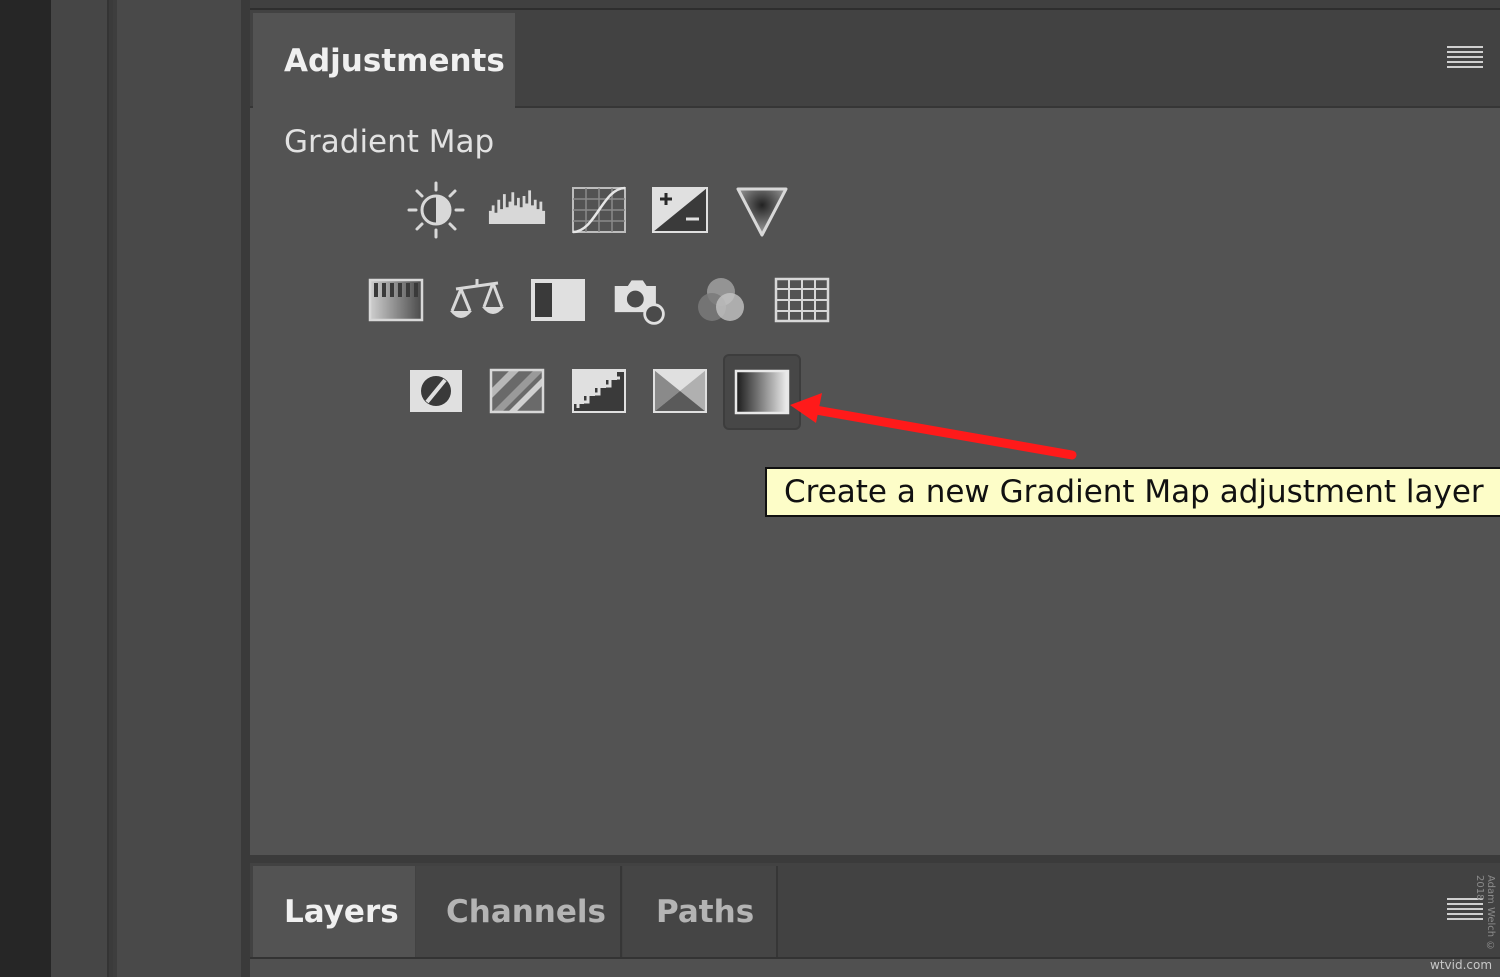 Image resolution: width=1500 pixels, height=977 pixels. I want to click on brightness-contrast-icon, so click(436, 210).